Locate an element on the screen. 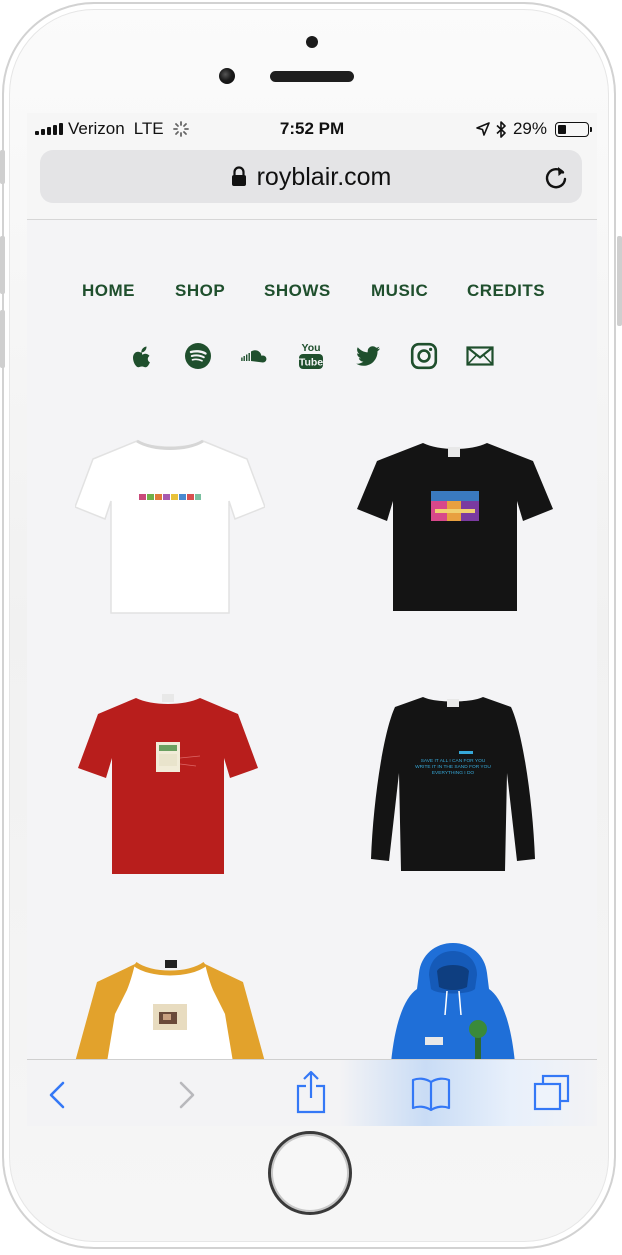 The height and width of the screenshot is (1255, 622). white-tee-graphic is located at coordinates (170, 497).